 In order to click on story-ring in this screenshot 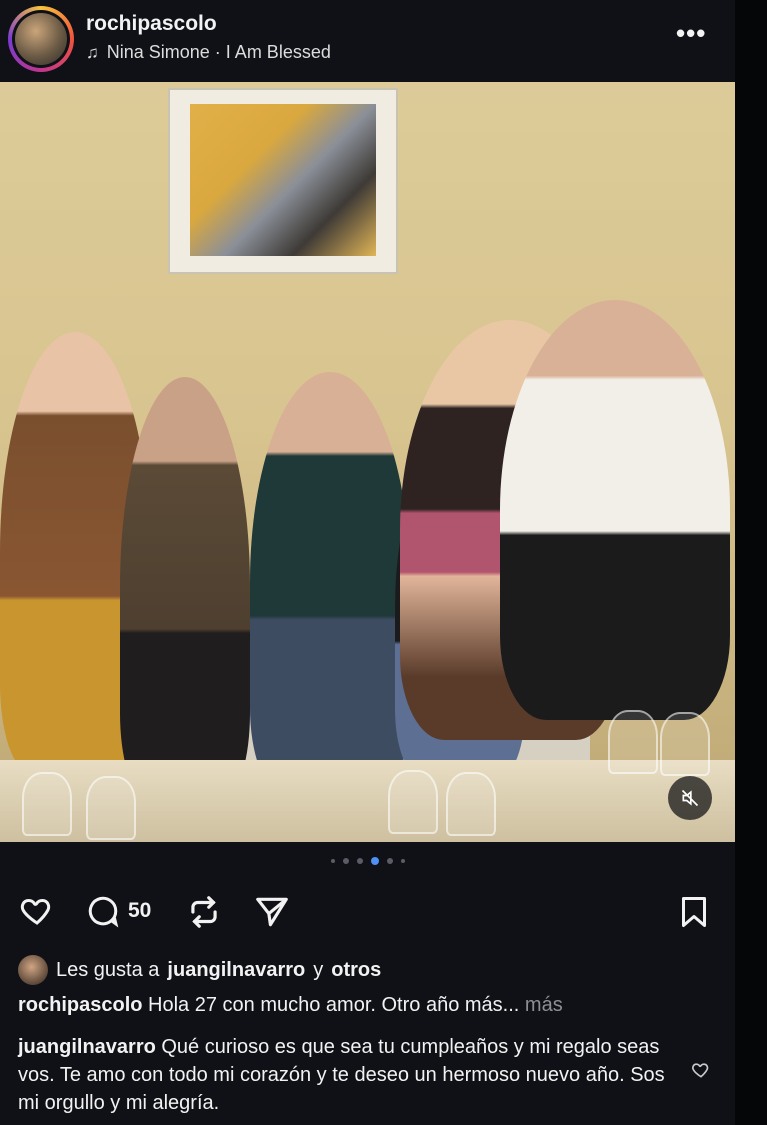, I will do `click(41, 39)`.